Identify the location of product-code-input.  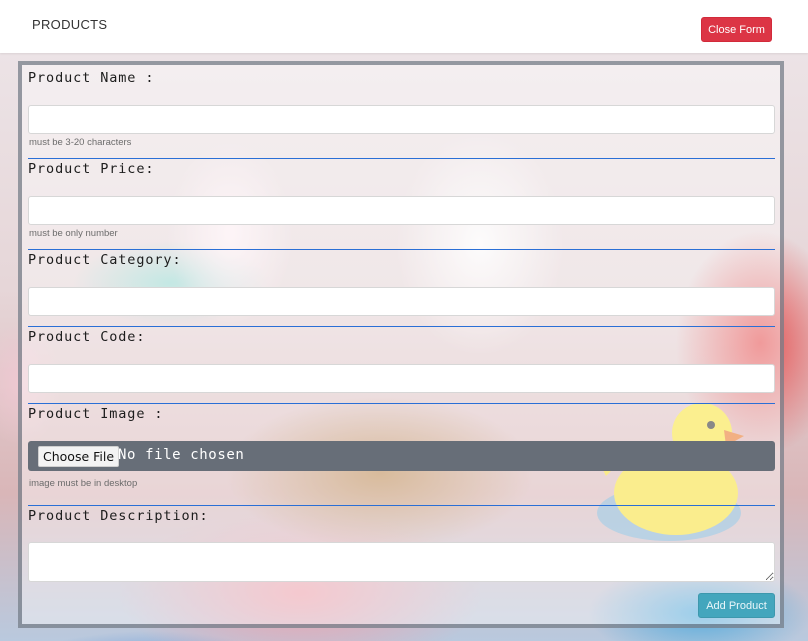
(401, 378).